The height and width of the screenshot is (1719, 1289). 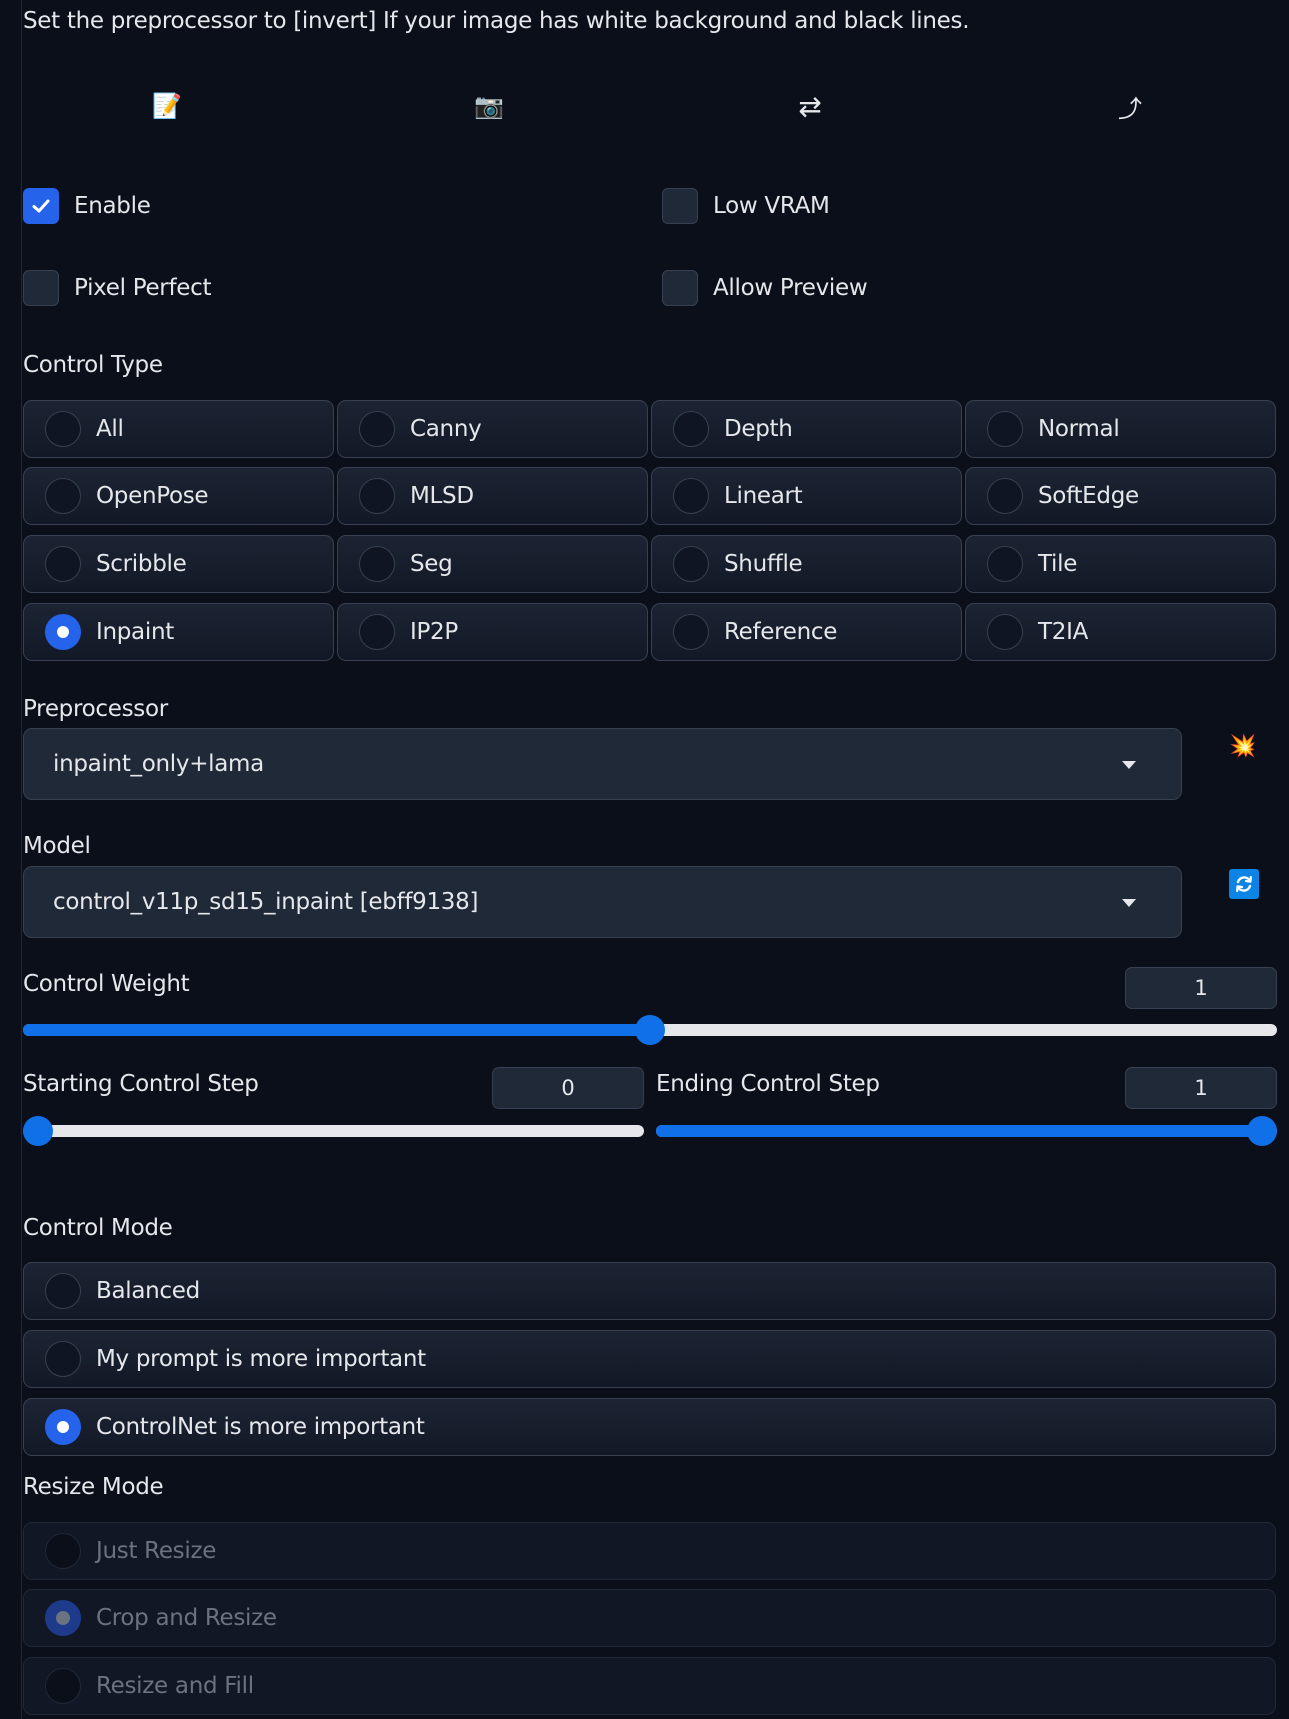 What do you see at coordinates (156, 1551) in the screenshot?
I see `resize-mode-option-label: Just Resize` at bounding box center [156, 1551].